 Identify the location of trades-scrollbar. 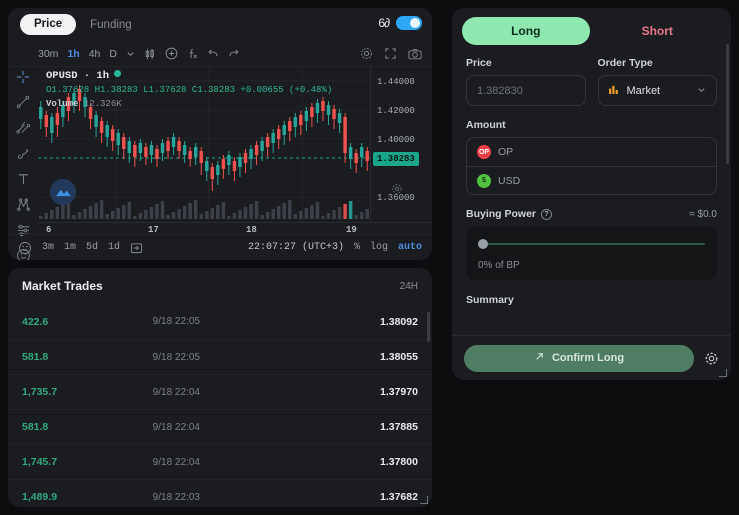
(428, 327).